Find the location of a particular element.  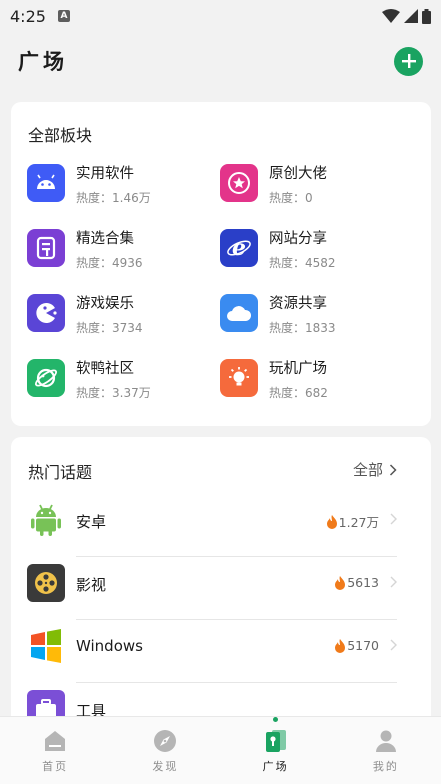

film-reel-icon is located at coordinates (46, 583).